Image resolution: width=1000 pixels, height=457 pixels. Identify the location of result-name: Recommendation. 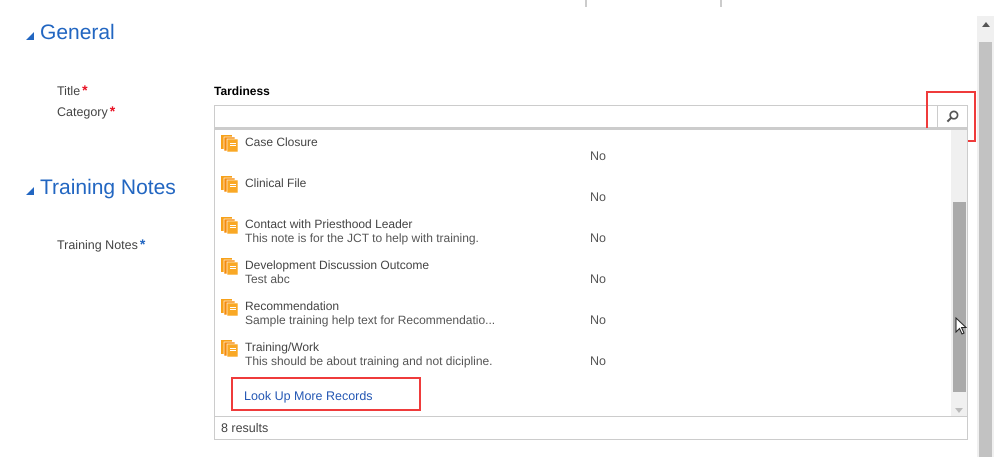
(415, 306).